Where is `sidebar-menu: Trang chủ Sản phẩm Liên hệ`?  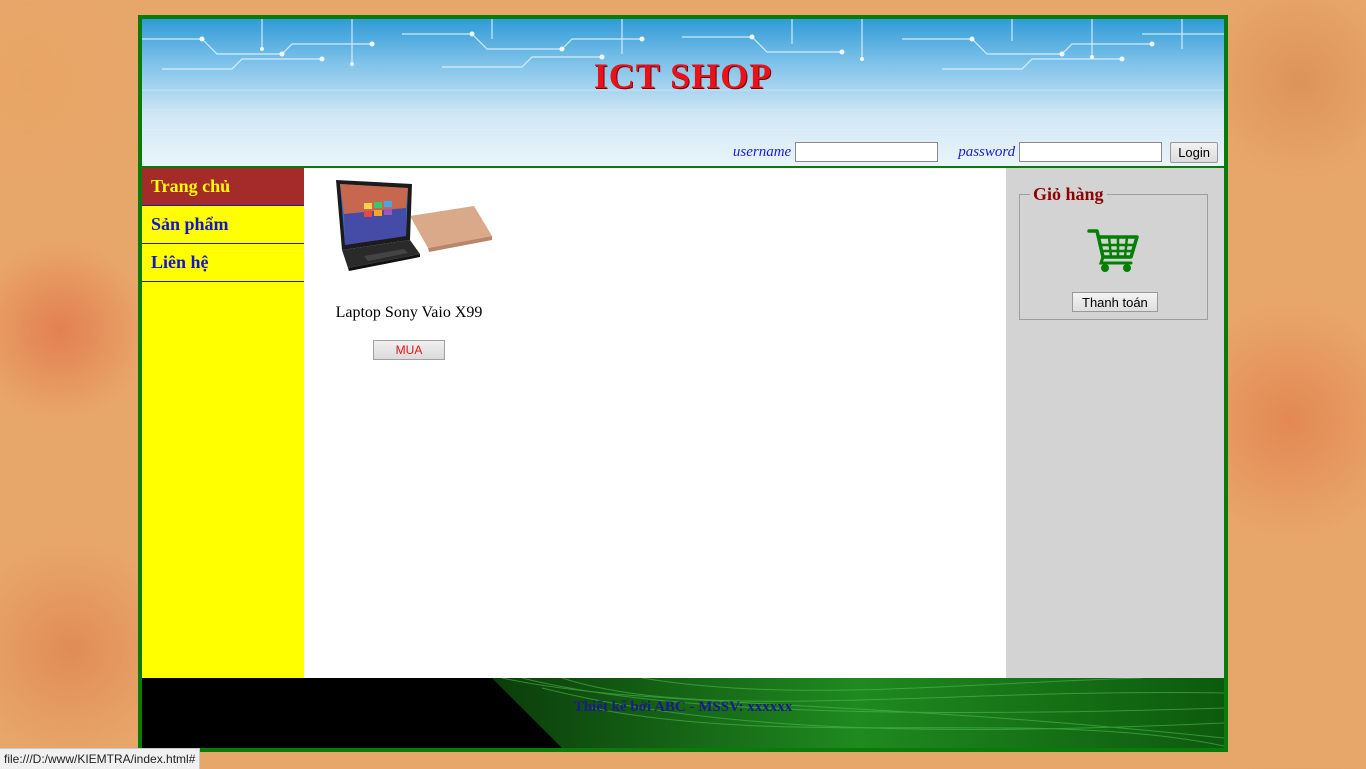
sidebar-menu: Trang chủ Sản phẩm Liên hệ is located at coordinates (223, 423).